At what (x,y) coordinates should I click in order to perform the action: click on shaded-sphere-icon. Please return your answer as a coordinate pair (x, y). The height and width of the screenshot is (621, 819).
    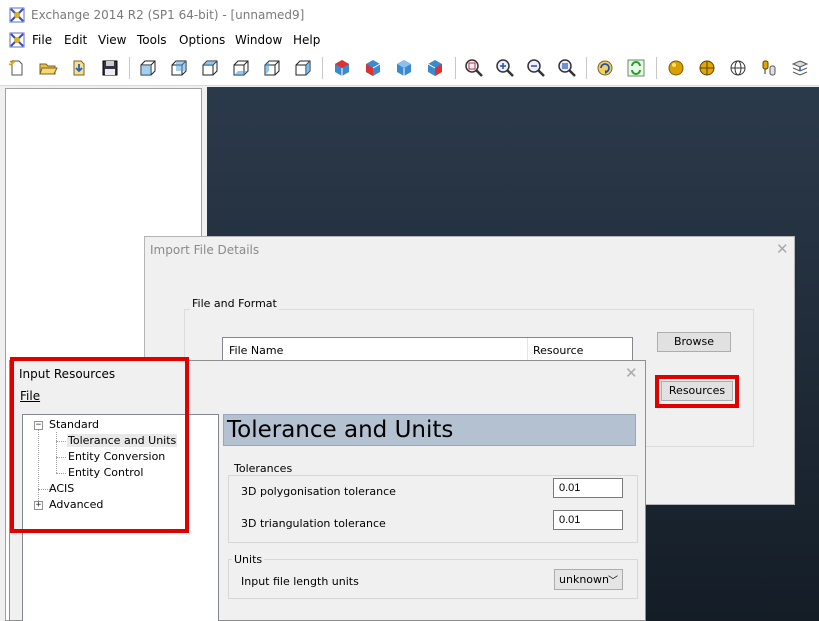
    Looking at the image, I should click on (676, 68).